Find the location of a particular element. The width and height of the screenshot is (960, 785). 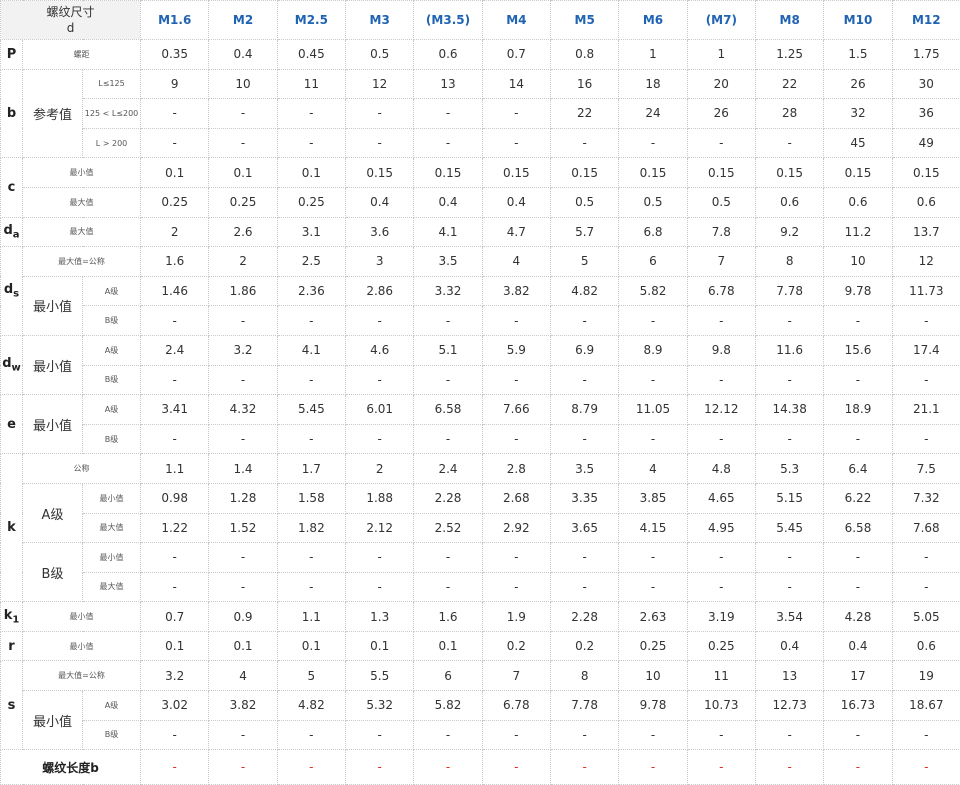

size-header: M6 is located at coordinates (653, 20).